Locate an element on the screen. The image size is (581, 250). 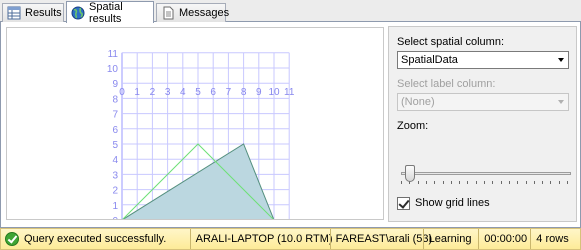
tab-messages-label: Messages is located at coordinates (204, 13).